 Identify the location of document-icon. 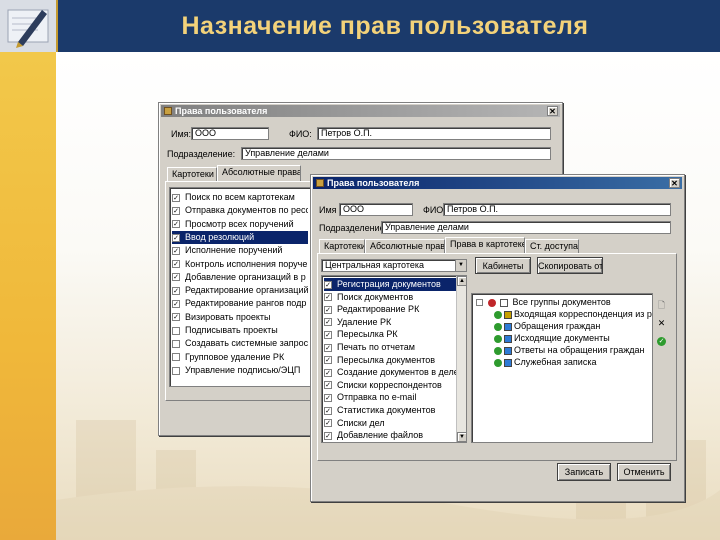
(508, 350).